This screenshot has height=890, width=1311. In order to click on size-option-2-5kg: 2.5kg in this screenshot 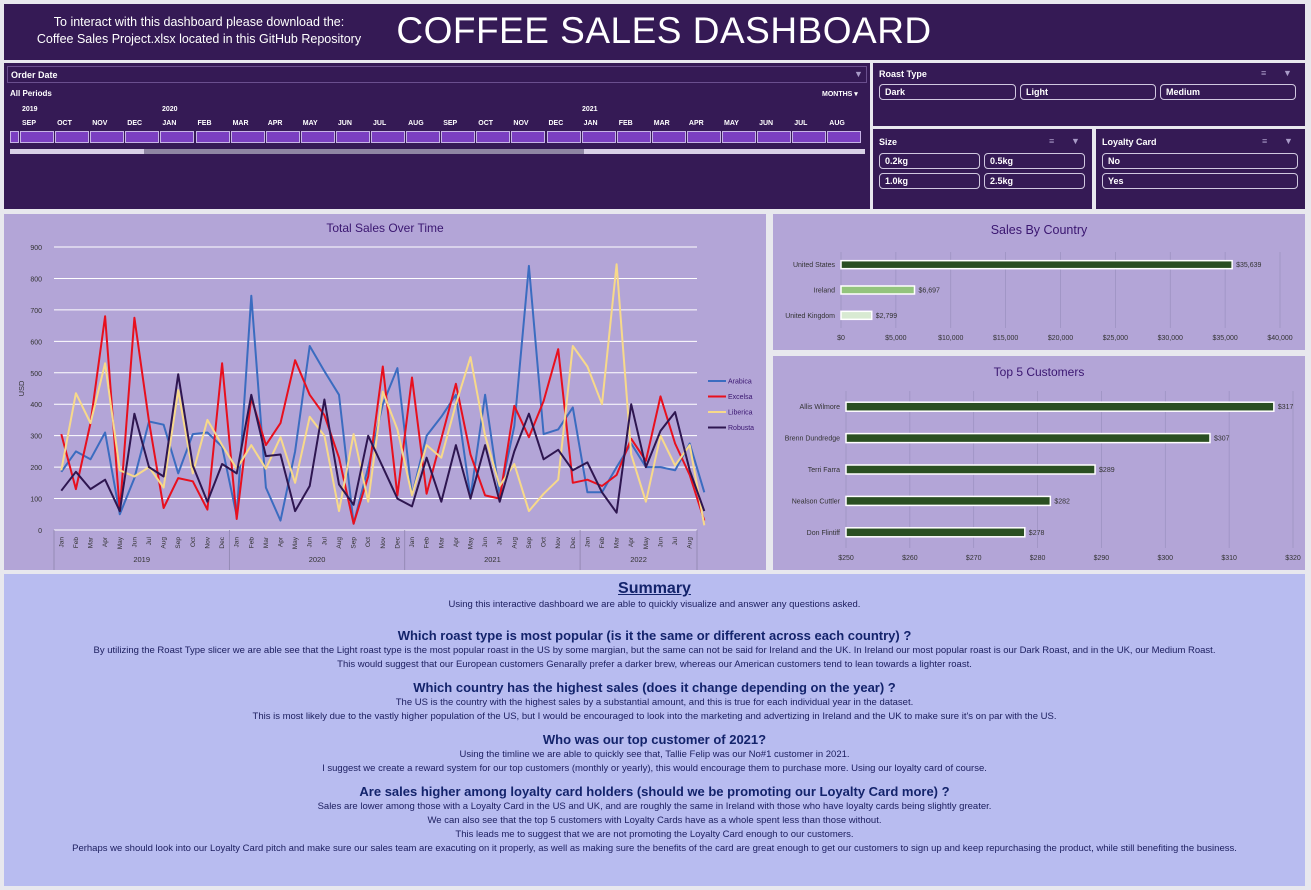, I will do `click(1034, 181)`.